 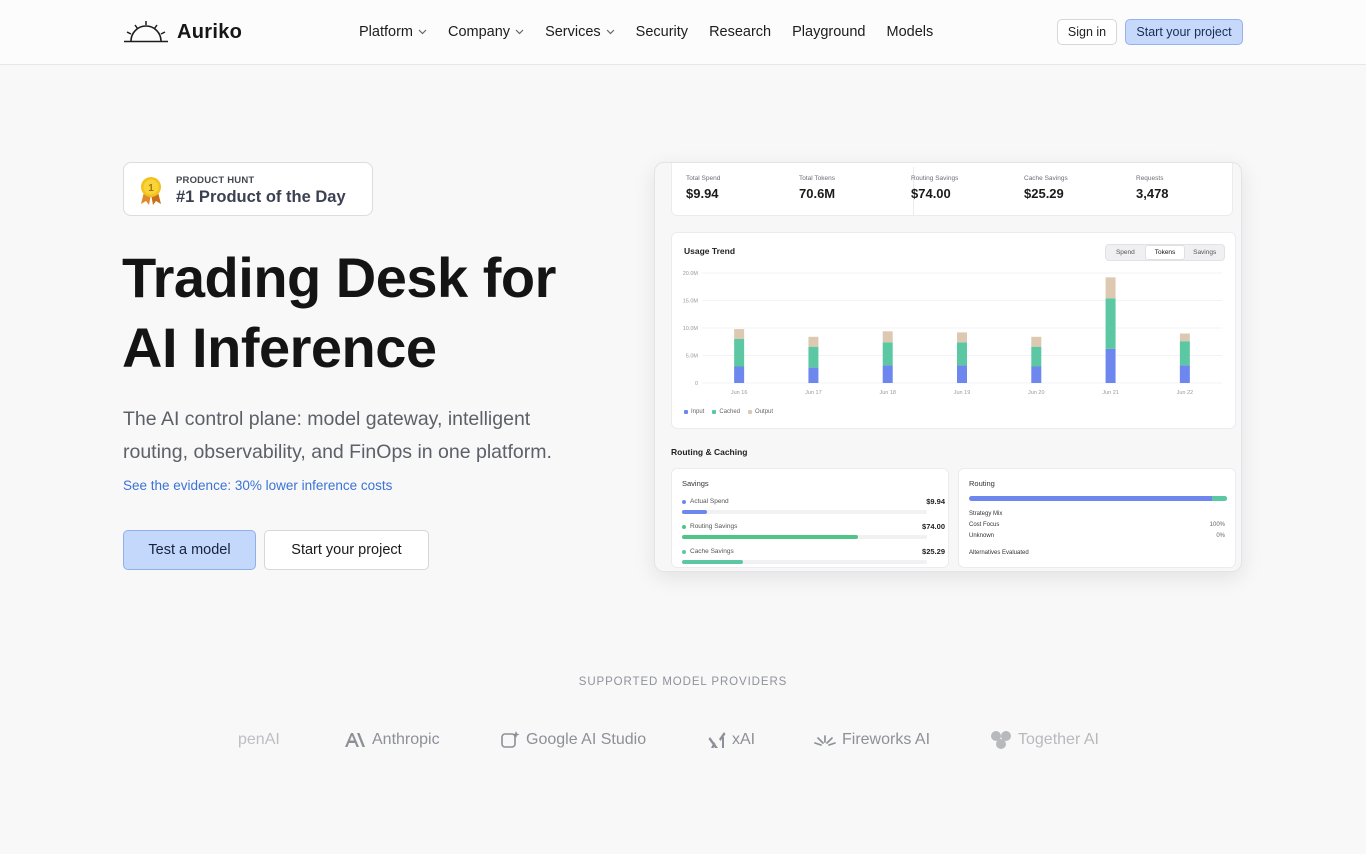 What do you see at coordinates (406, 739) in the screenshot?
I see `provider-label: Anthropic` at bounding box center [406, 739].